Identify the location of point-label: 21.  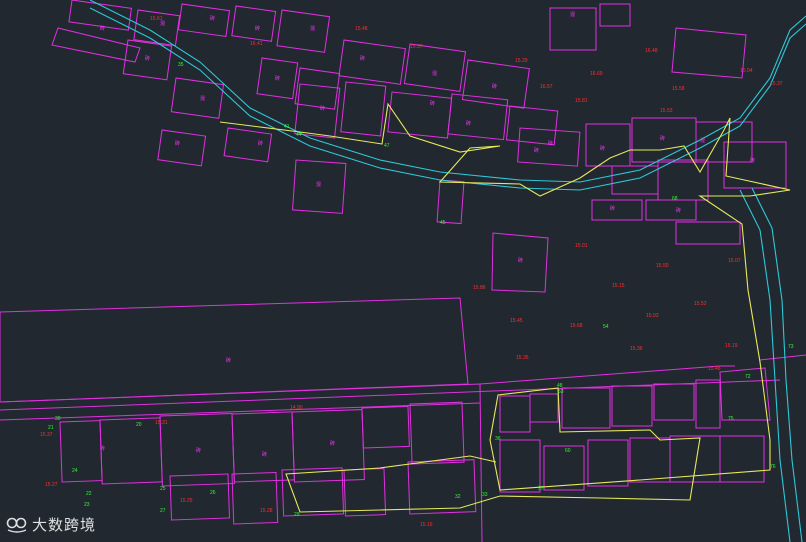
(51, 428).